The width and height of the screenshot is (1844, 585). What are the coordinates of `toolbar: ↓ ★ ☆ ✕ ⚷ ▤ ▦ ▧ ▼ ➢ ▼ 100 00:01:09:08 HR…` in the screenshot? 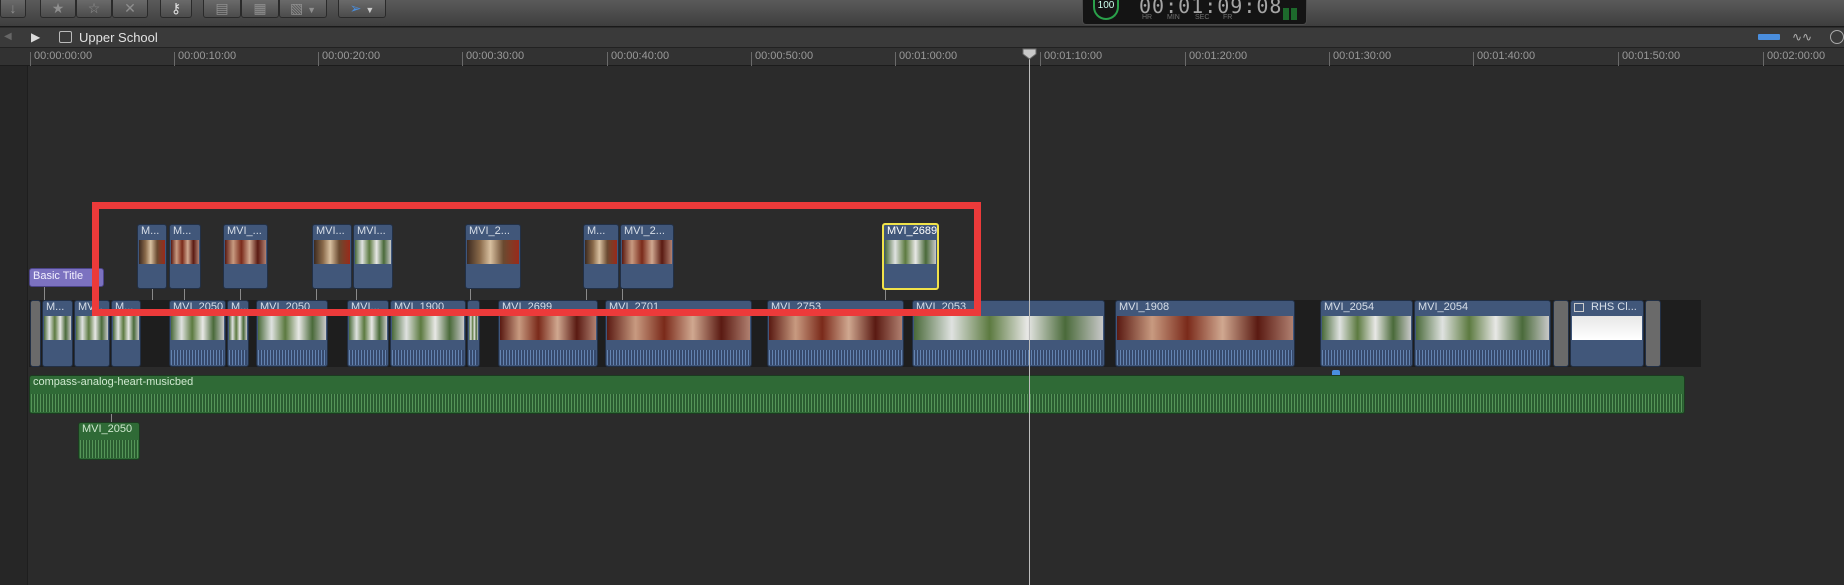 It's located at (922, 13).